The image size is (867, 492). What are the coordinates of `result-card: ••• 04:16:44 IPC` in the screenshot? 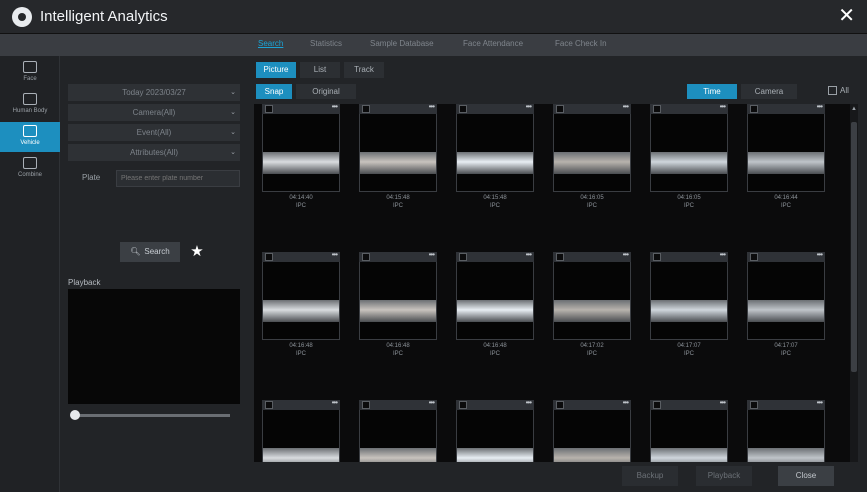 It's located at (786, 159).